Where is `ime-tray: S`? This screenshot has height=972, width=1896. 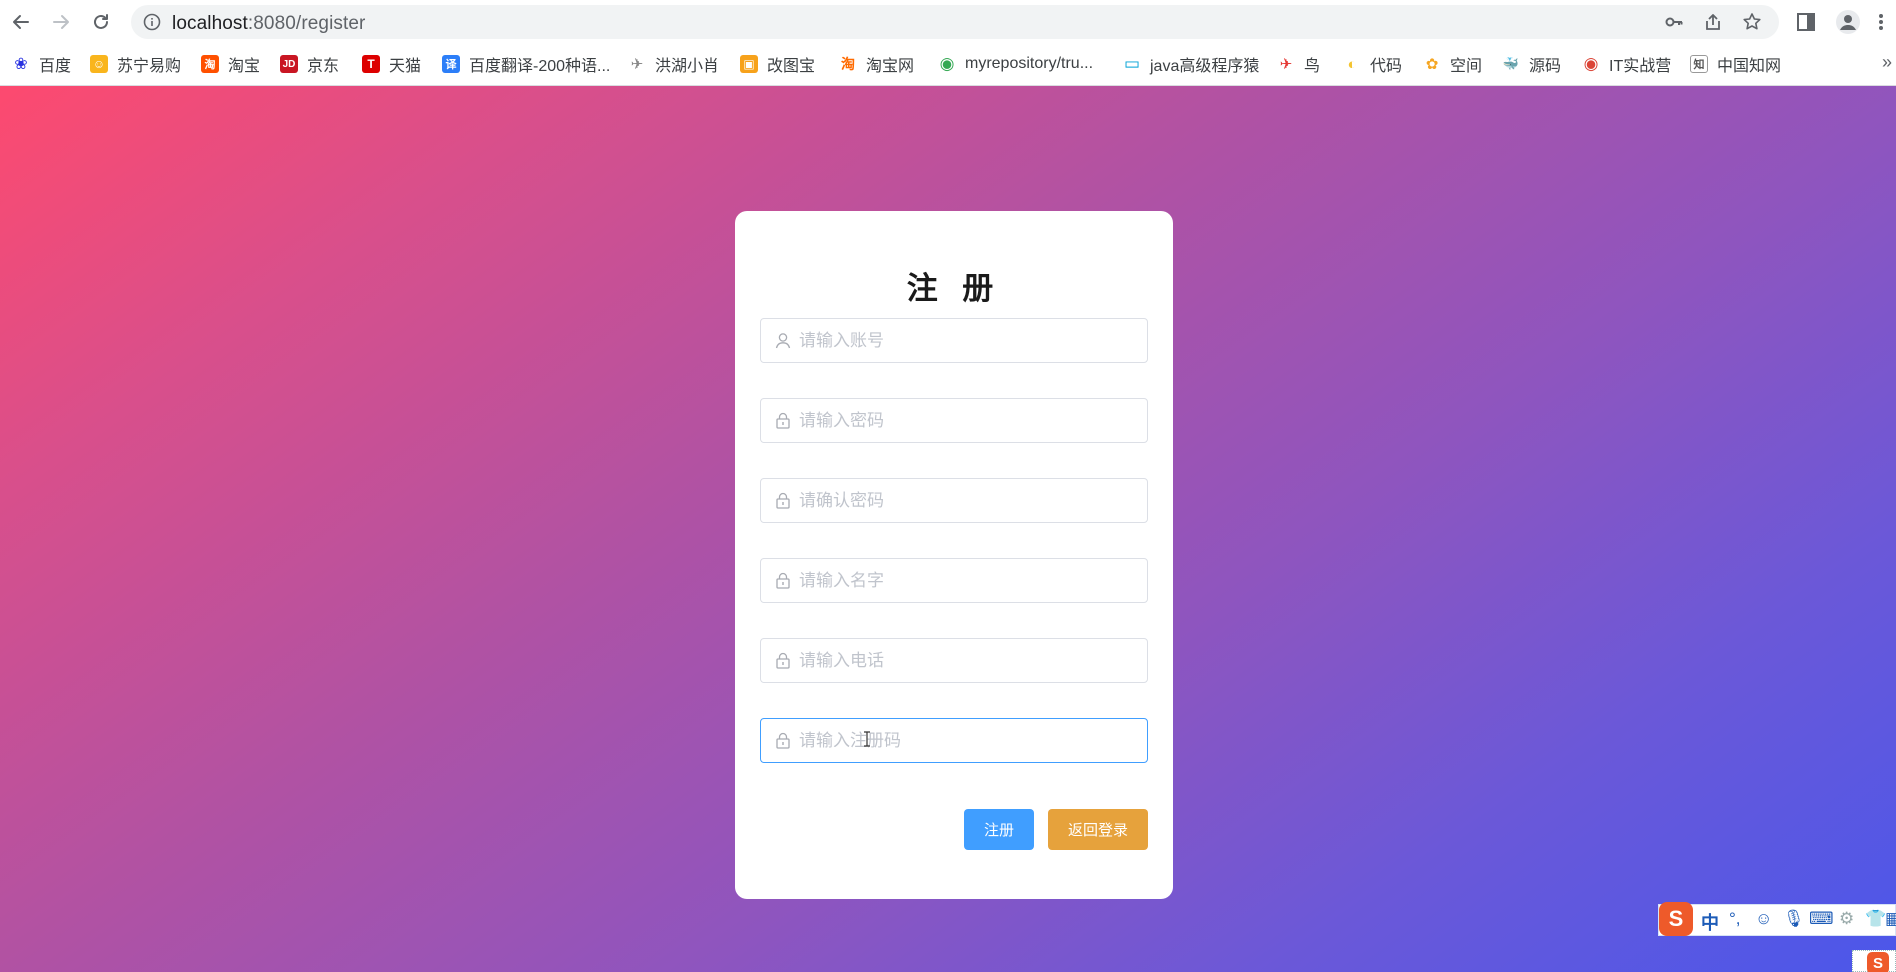
ime-tray: S is located at coordinates (1874, 961).